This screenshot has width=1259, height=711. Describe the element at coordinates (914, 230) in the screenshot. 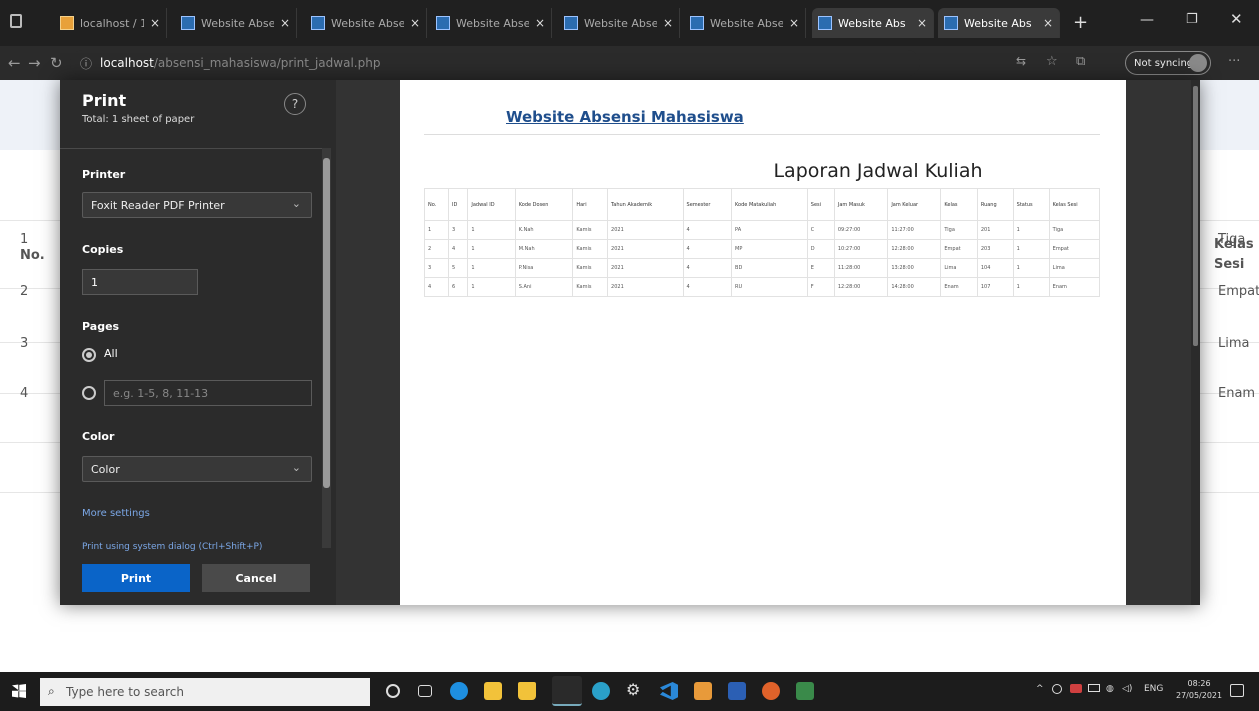

I see `table-cell: 11:27:00` at that location.